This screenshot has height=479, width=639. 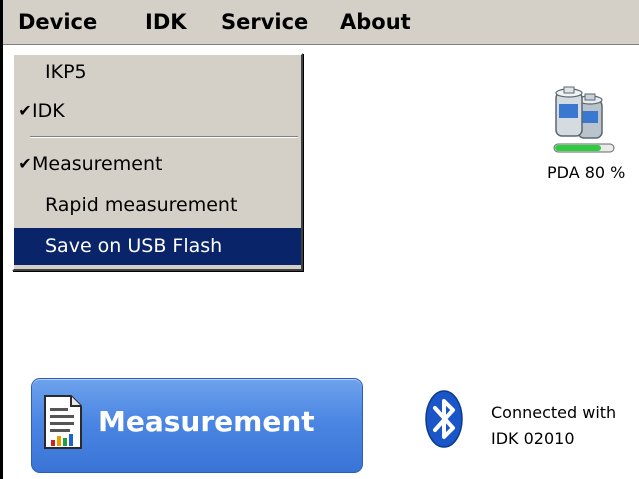 What do you see at coordinates (1, 239) in the screenshot?
I see `window-border` at bounding box center [1, 239].